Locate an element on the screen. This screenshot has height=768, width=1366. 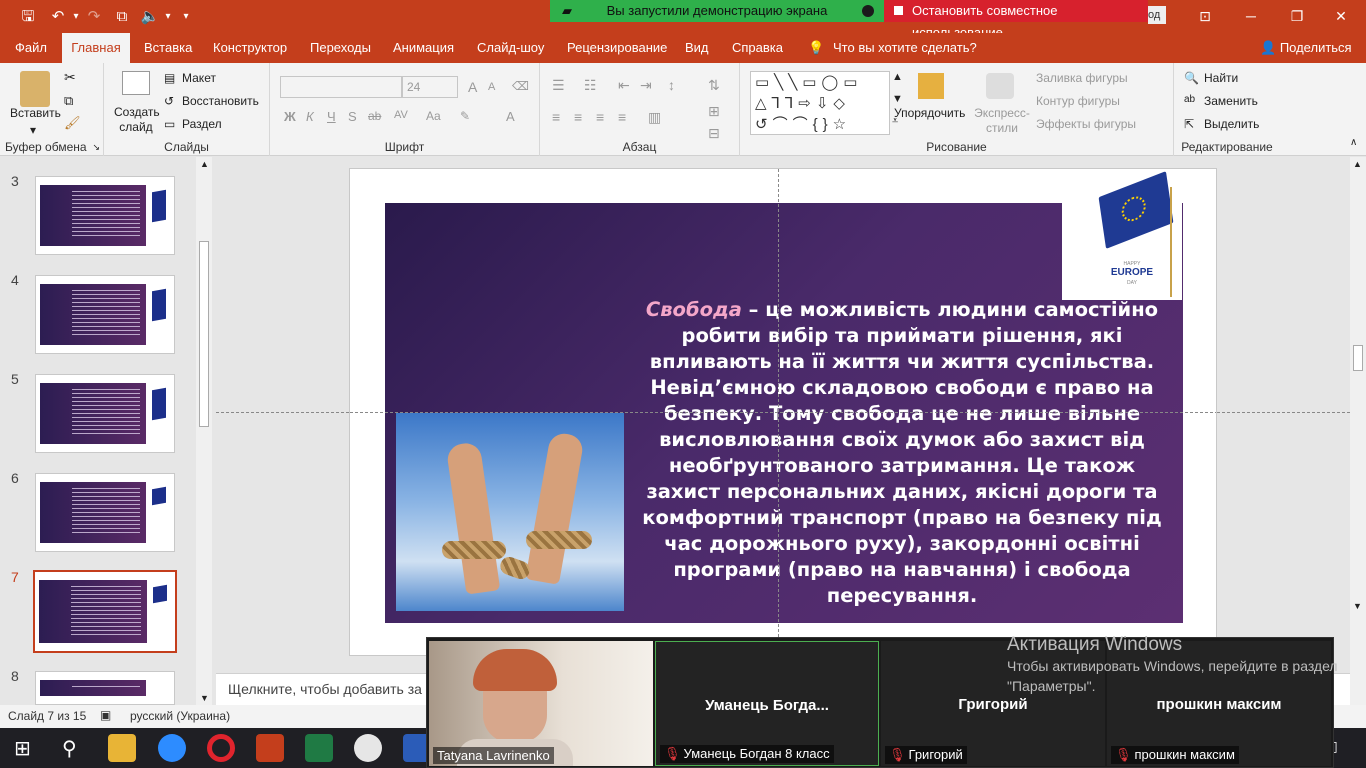
slide-counter: Слайд 7 из 15 is located at coordinates (47, 716).